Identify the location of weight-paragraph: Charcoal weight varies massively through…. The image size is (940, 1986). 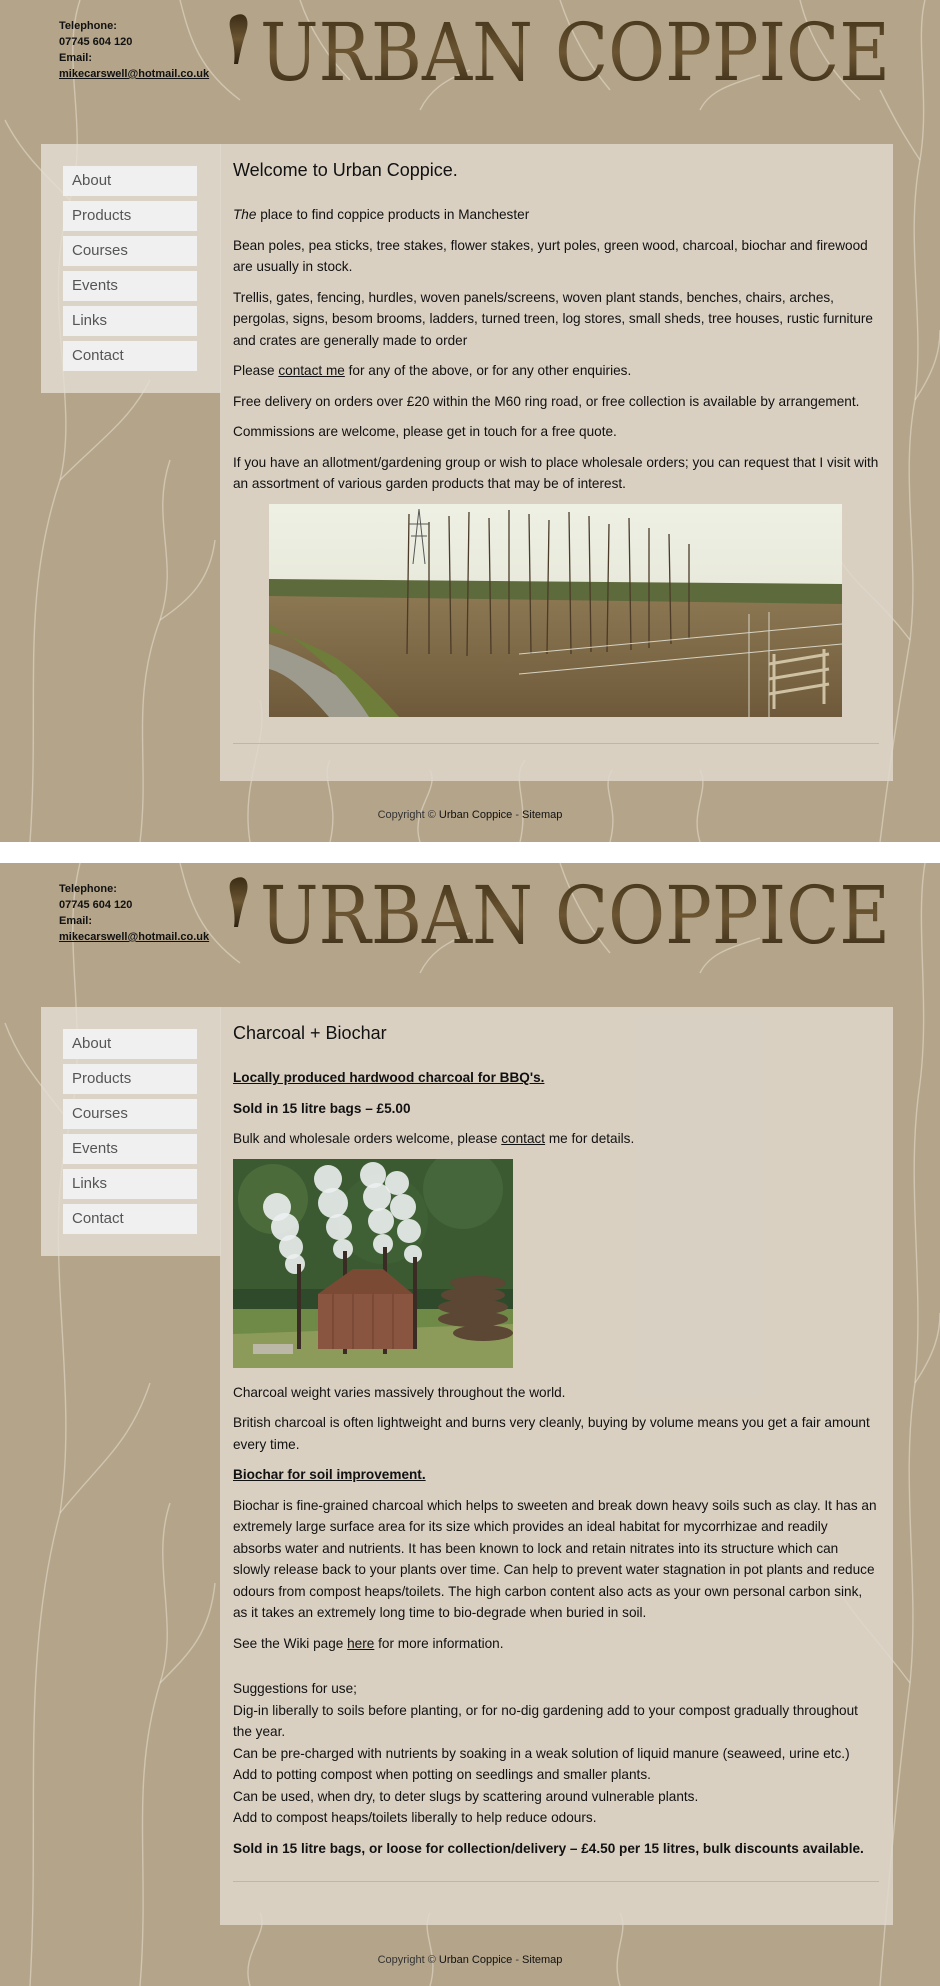
(399, 1392).